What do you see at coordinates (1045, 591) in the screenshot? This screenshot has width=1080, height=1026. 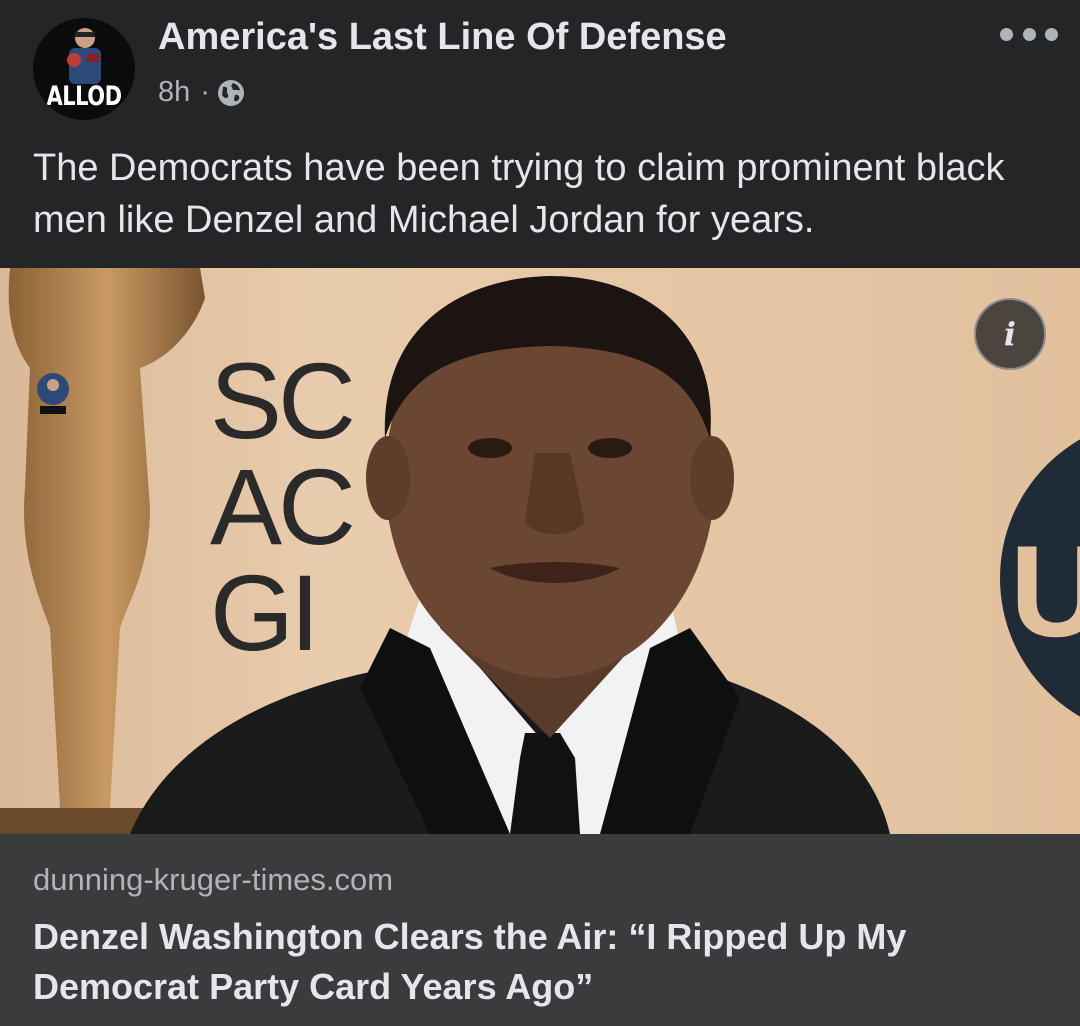 I see `backdrop-logo-letters: U` at bounding box center [1045, 591].